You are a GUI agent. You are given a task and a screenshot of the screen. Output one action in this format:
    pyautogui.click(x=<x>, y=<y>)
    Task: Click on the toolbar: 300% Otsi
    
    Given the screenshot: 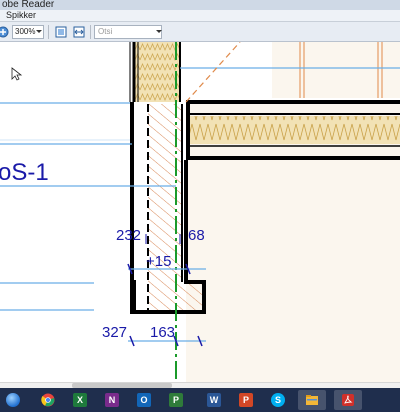 What is the action you would take?
    pyautogui.click(x=200, y=32)
    